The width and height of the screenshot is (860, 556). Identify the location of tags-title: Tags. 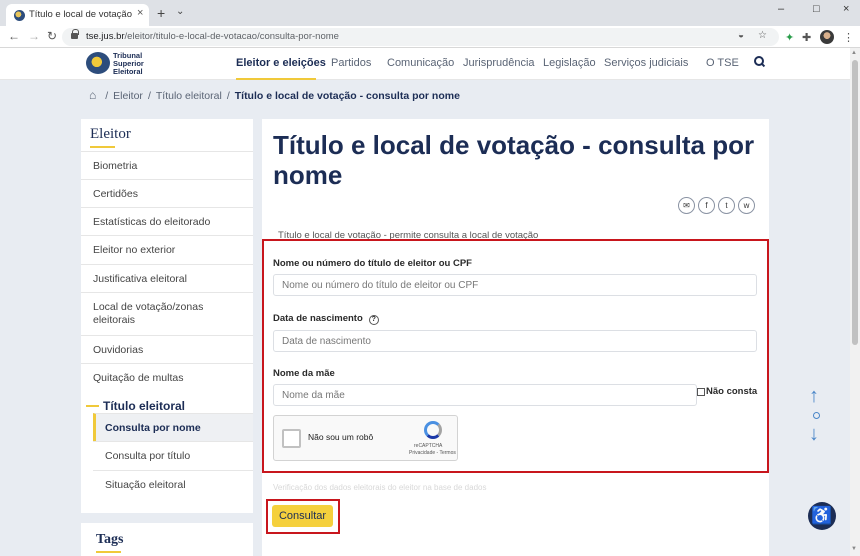
(110, 539).